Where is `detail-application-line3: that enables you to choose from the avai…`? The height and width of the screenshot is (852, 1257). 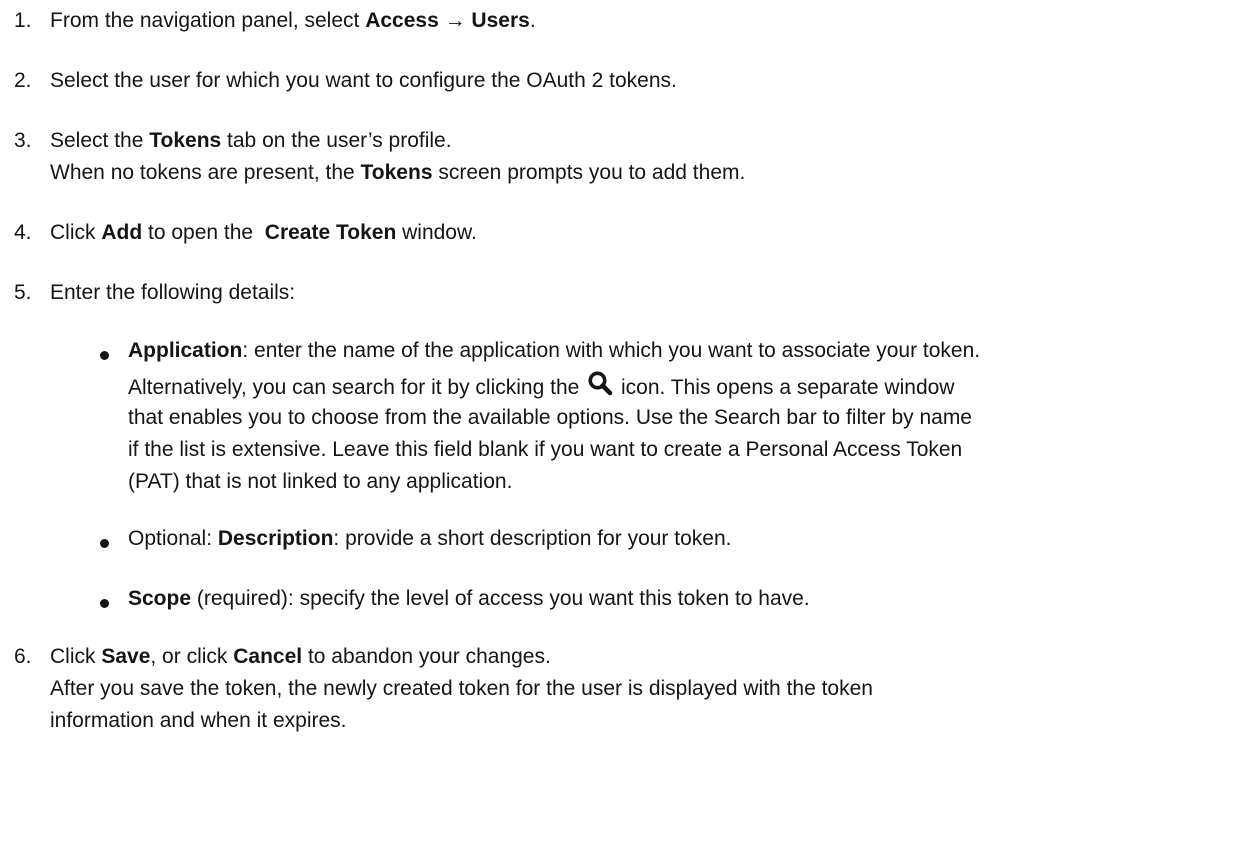 detail-application-line3: that enables you to choose from the avai… is located at coordinates (550, 417).